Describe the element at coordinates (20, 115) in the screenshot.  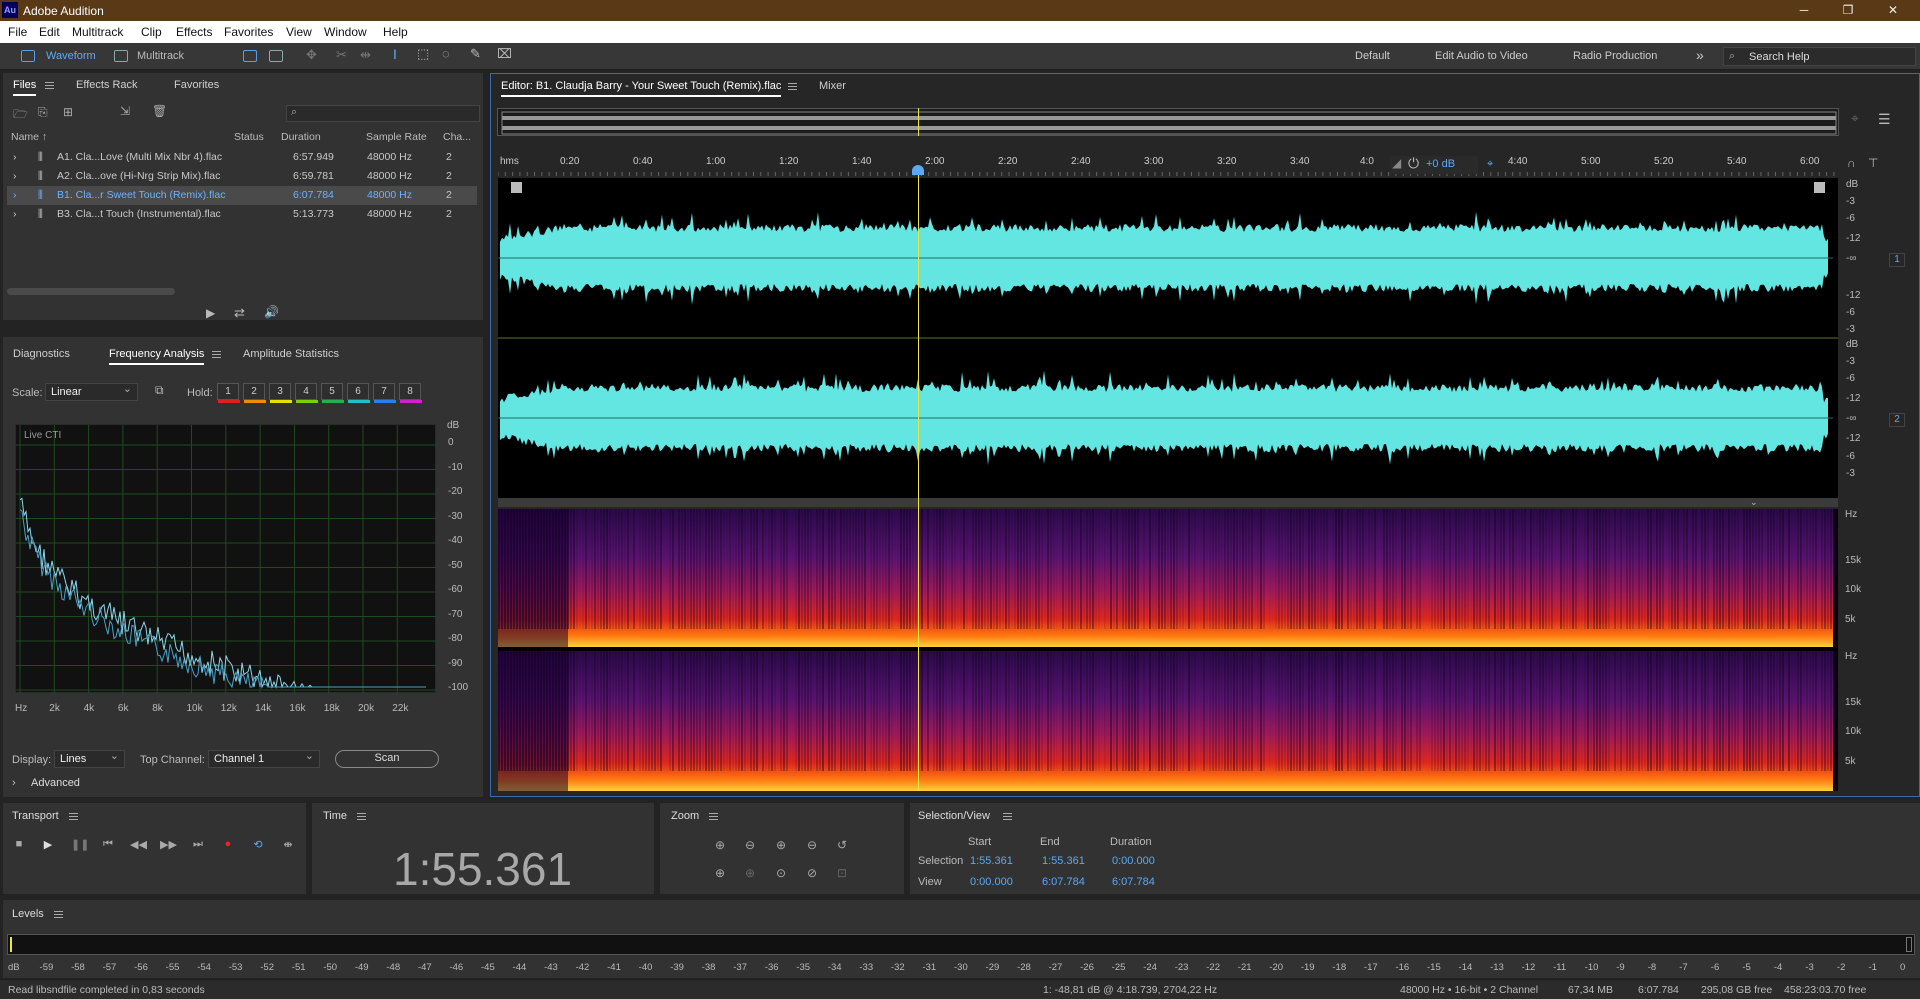
I see `open-file-icon: 🗁` at that location.